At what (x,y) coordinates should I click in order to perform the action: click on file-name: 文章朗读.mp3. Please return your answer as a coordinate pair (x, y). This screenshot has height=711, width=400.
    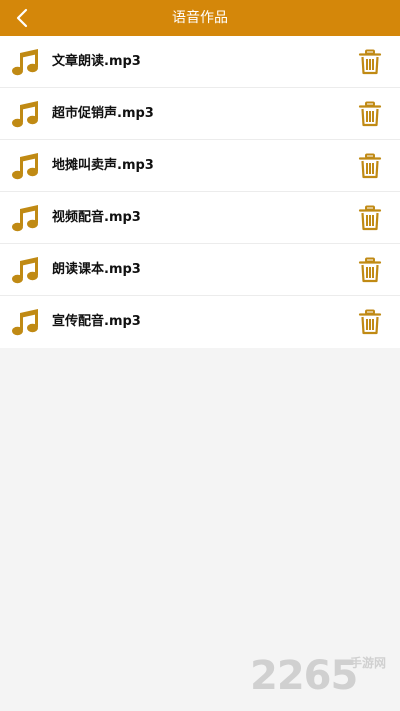
    Looking at the image, I should click on (96, 61).